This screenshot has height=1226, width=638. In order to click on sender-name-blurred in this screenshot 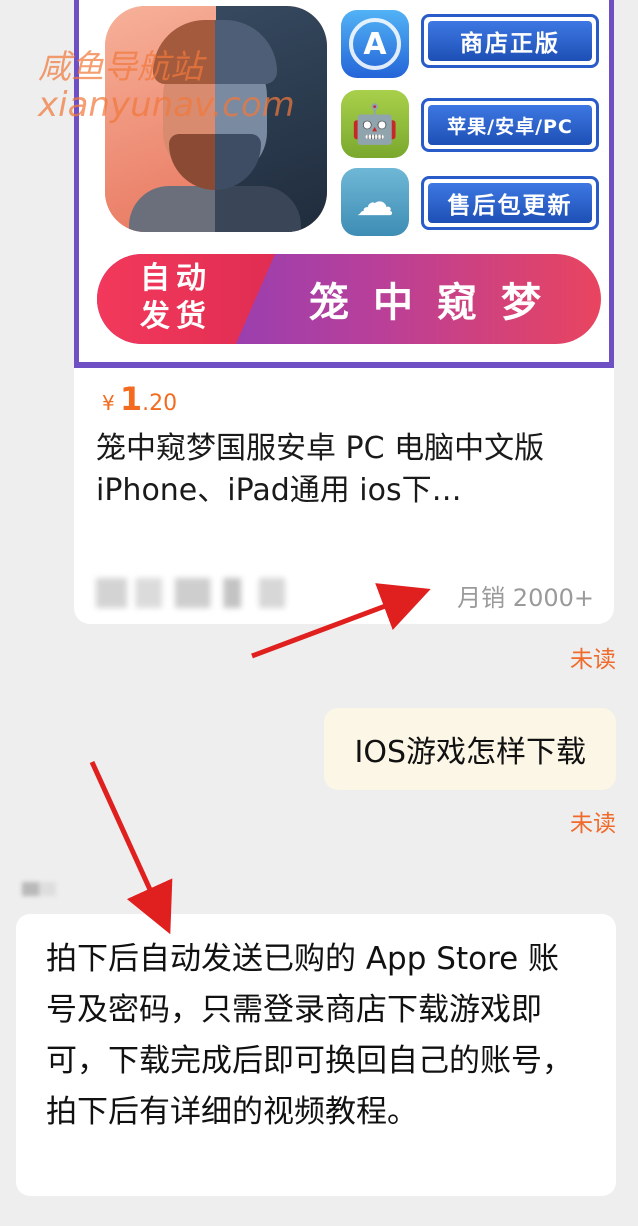, I will do `click(39, 889)`.